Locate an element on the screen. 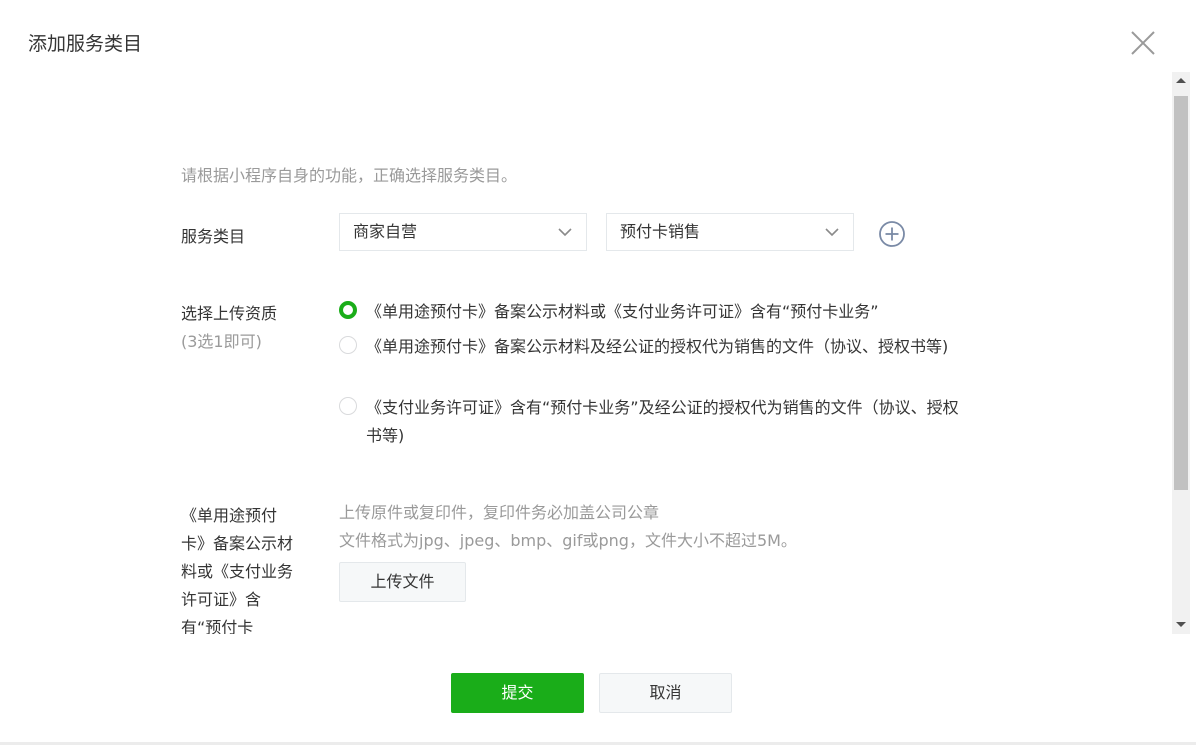 The image size is (1196, 745). form-hint: 请根据小程序自身的功能，正确选择服务类目。 is located at coordinates (349, 175).